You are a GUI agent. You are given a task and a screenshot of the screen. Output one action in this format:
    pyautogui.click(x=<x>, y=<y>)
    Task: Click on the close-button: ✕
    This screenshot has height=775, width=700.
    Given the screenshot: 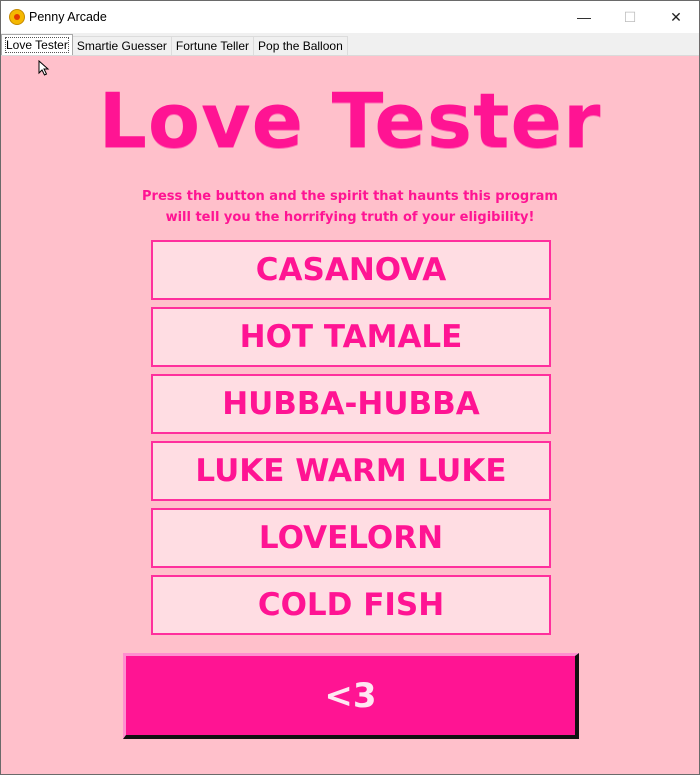 What is the action you would take?
    pyautogui.click(x=676, y=17)
    